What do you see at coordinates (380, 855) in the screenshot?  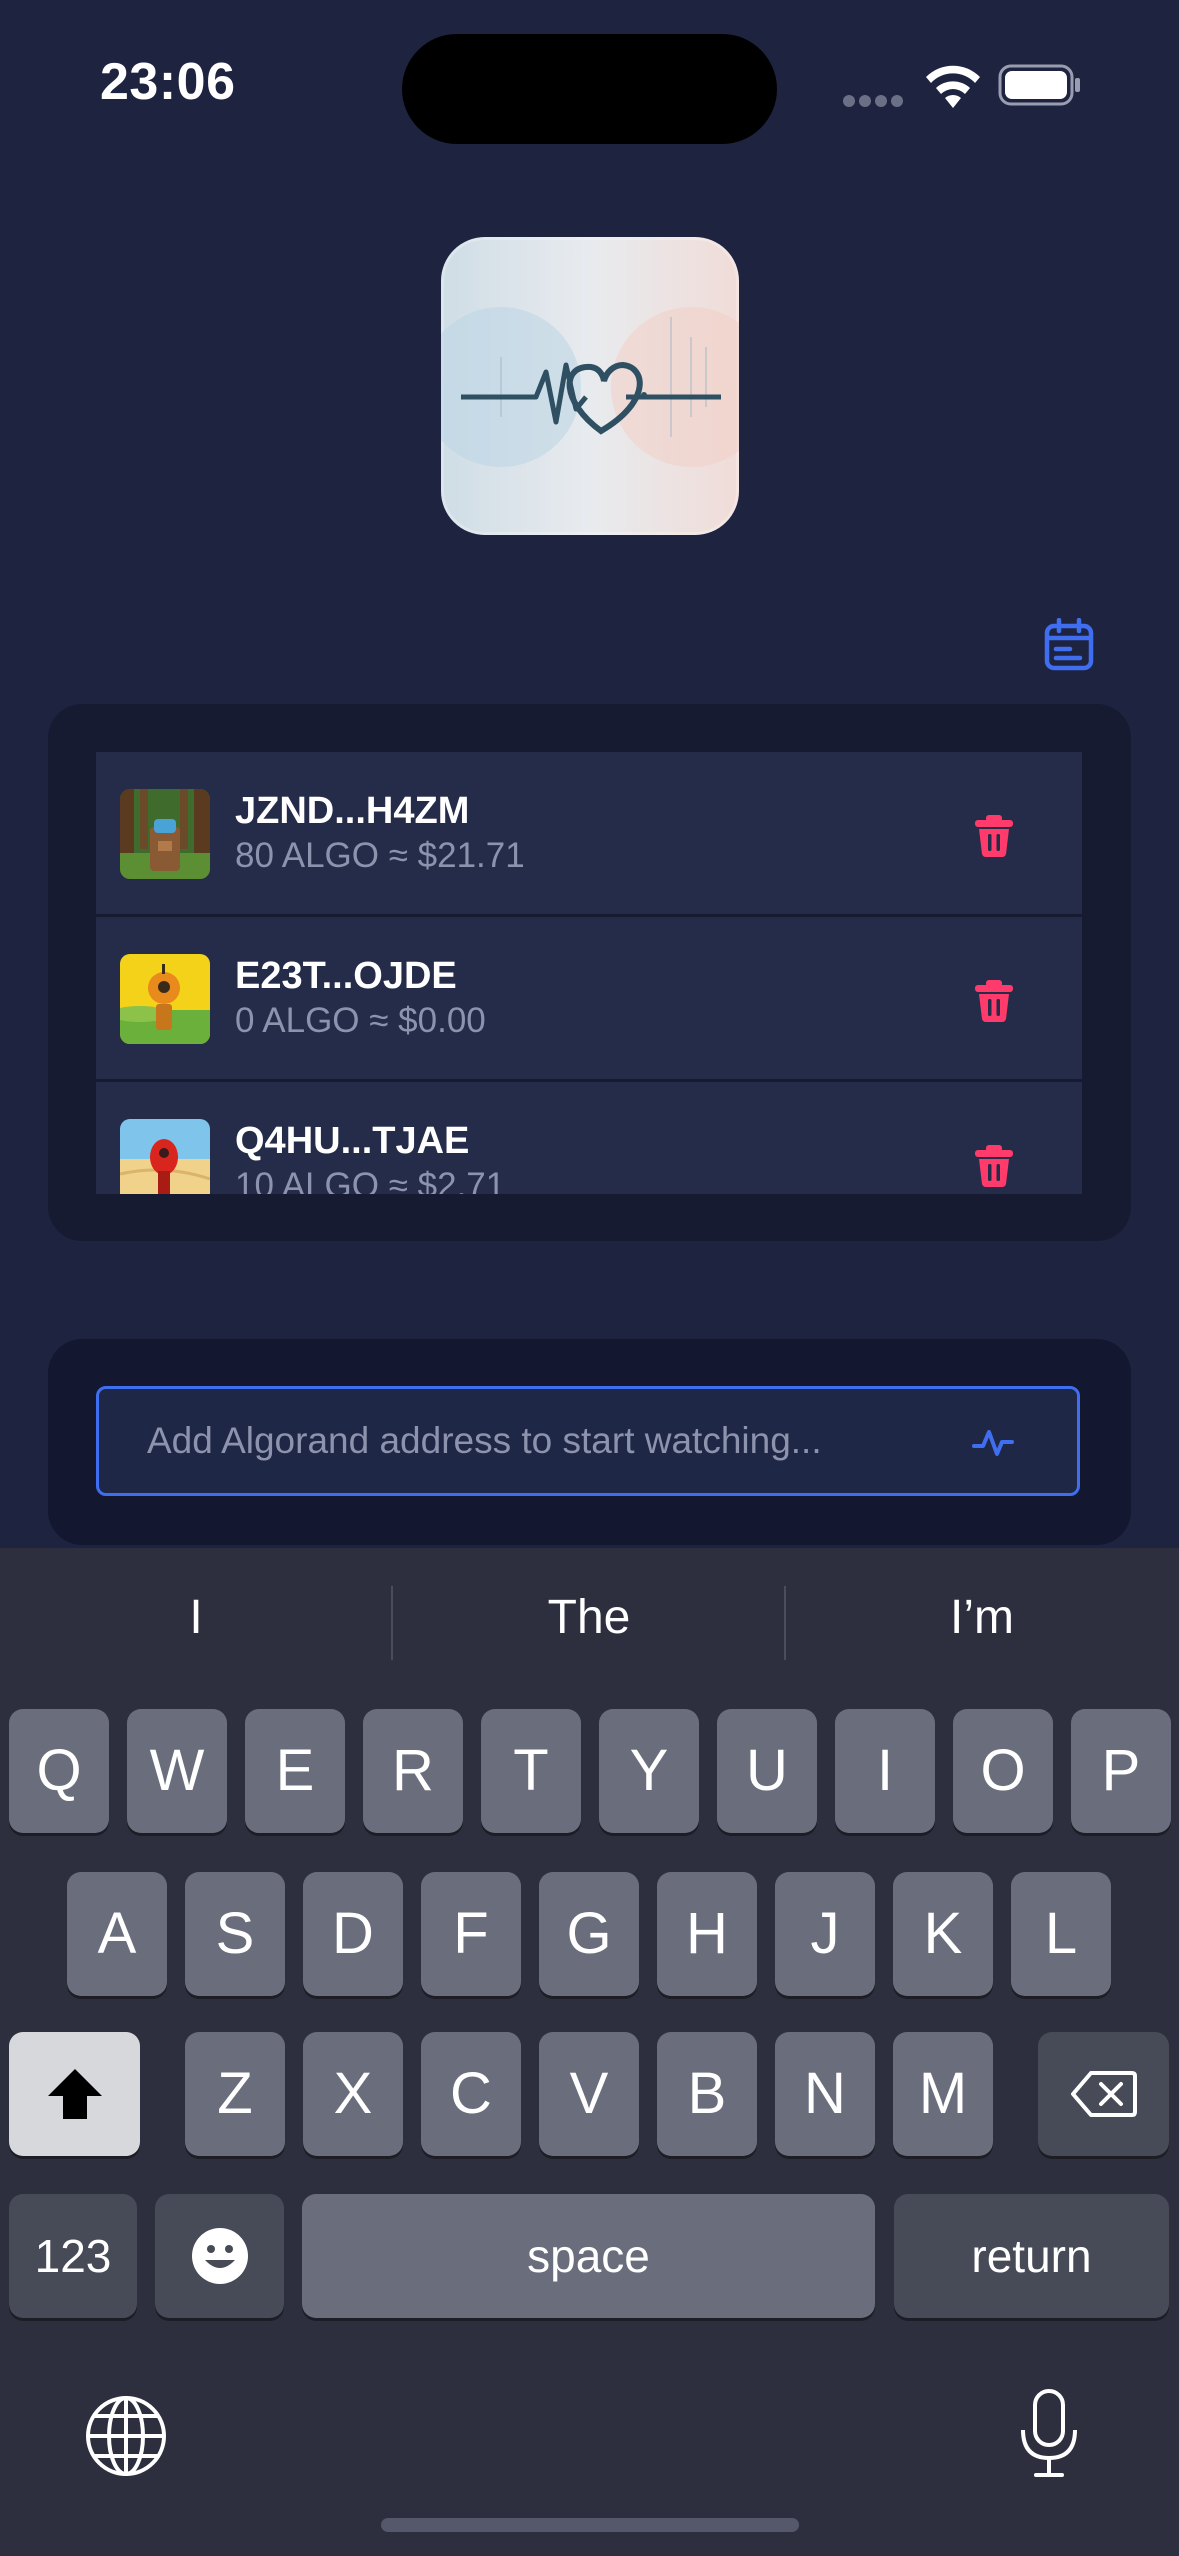 I see `wallet-balance: 80 ALGO ≈ $21.71` at bounding box center [380, 855].